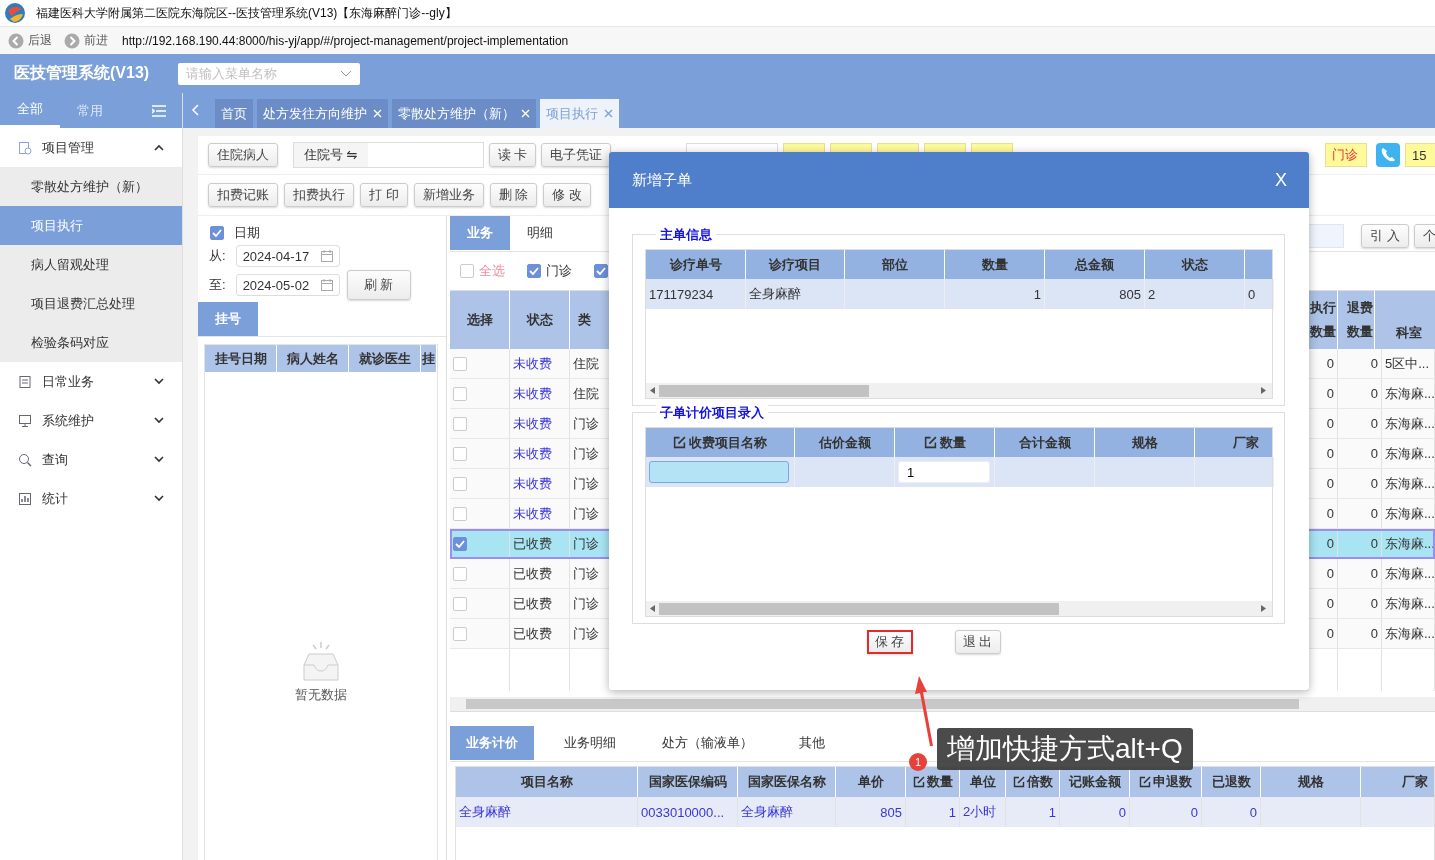  I want to click on date-field: 2024-05-02, so click(287, 285).